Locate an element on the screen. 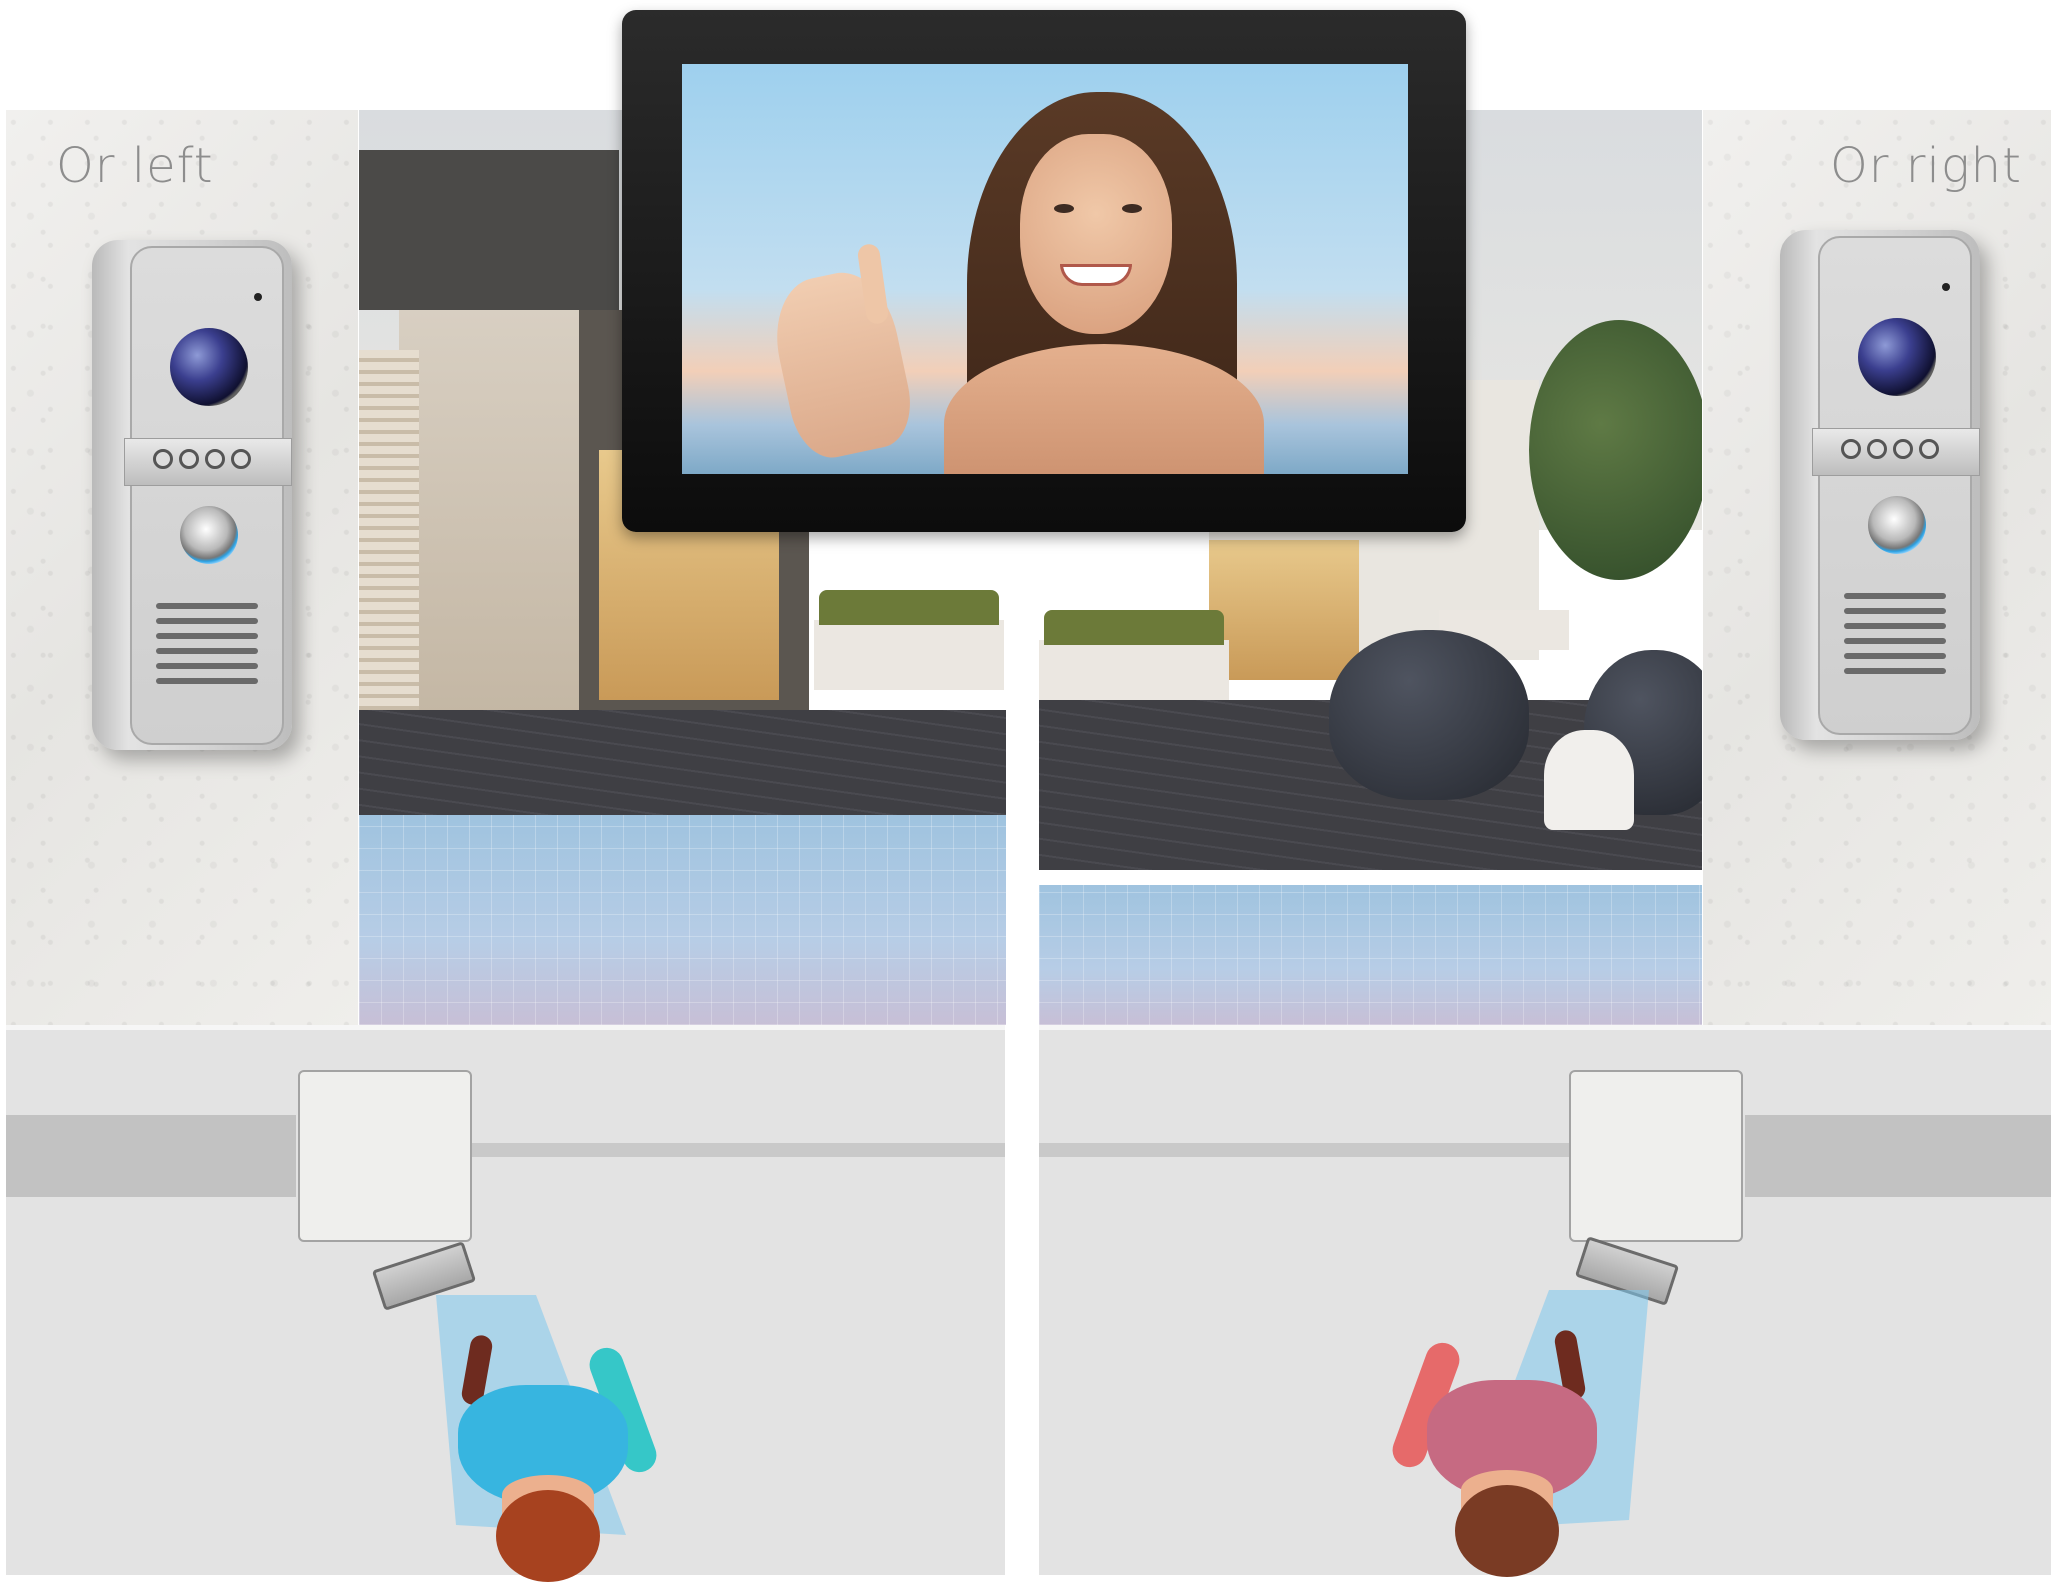 The image size is (2051, 1582). label-or-right: Or right is located at coordinates (1926, 166).